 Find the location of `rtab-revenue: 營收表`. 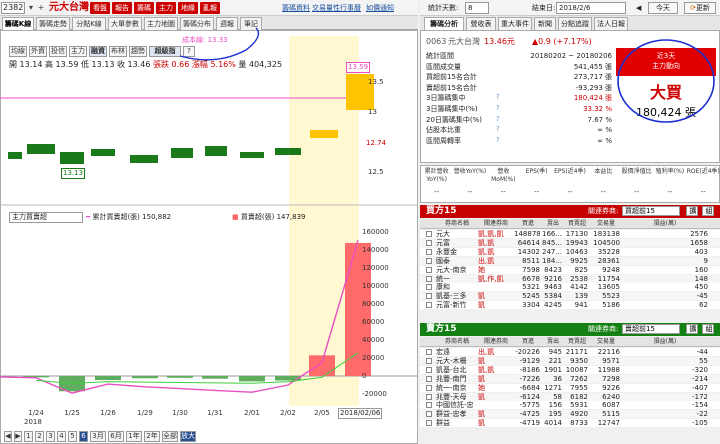

rtab-revenue: 營收表 is located at coordinates (481, 23).